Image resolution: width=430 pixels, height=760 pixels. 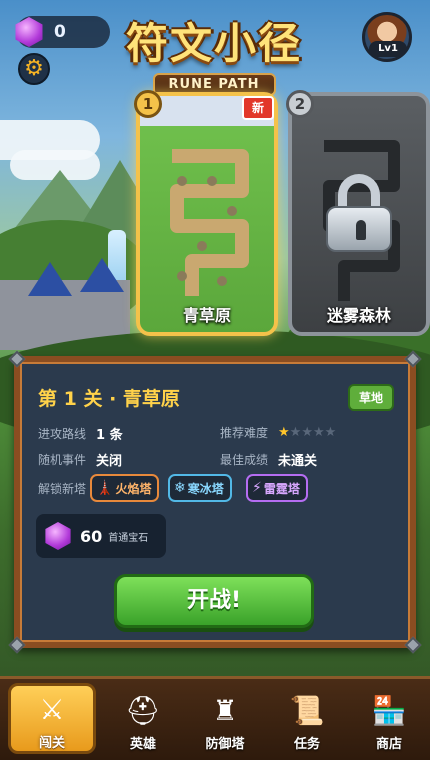 I want to click on gem-counter: 0, so click(x=62, y=32).